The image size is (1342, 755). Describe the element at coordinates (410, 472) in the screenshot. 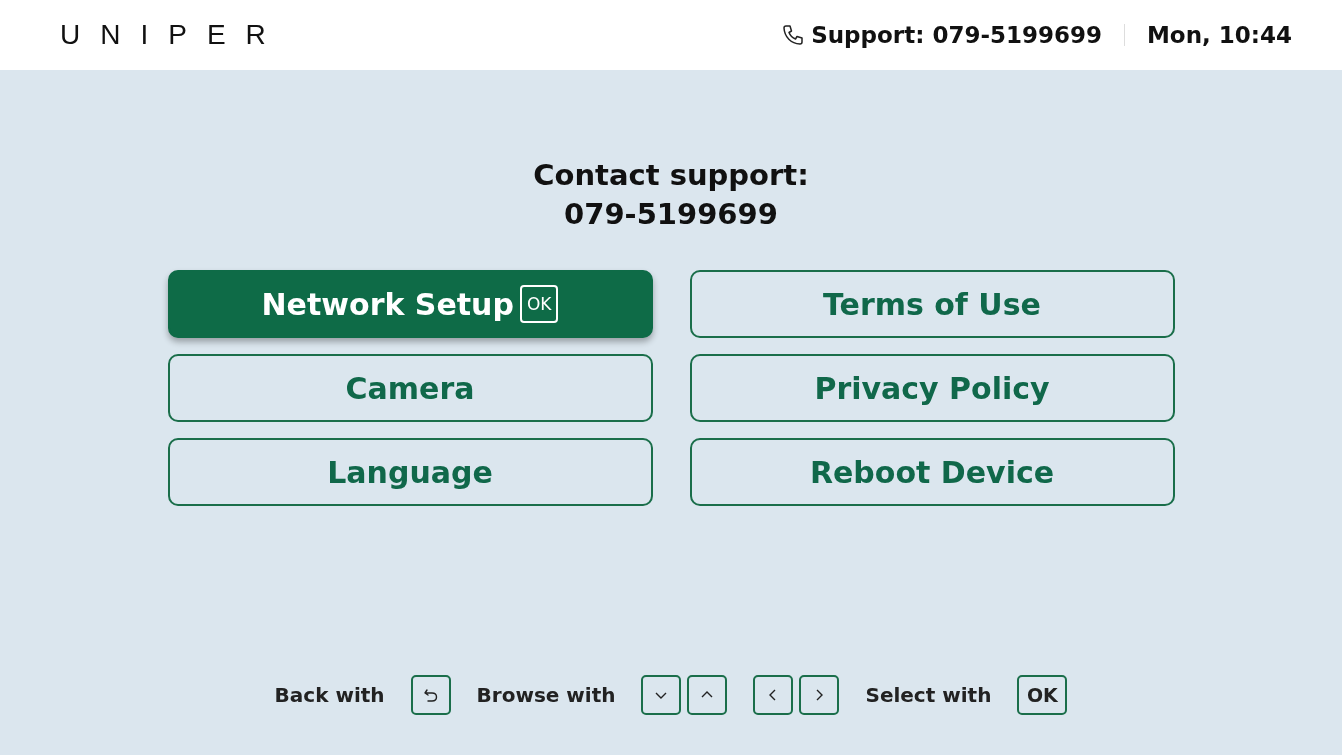

I see `menu-button: Language` at that location.